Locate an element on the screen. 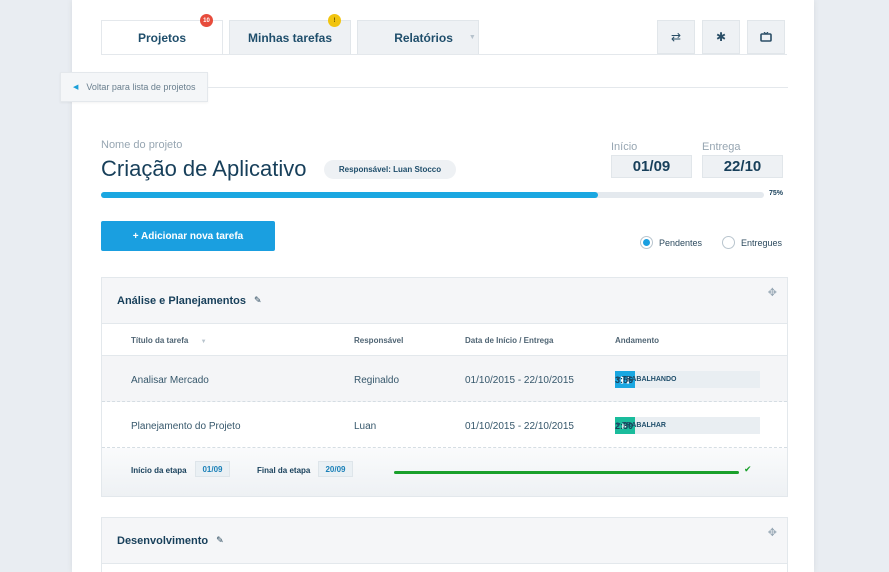  filter-delivered: Entregues is located at coordinates (752, 242).